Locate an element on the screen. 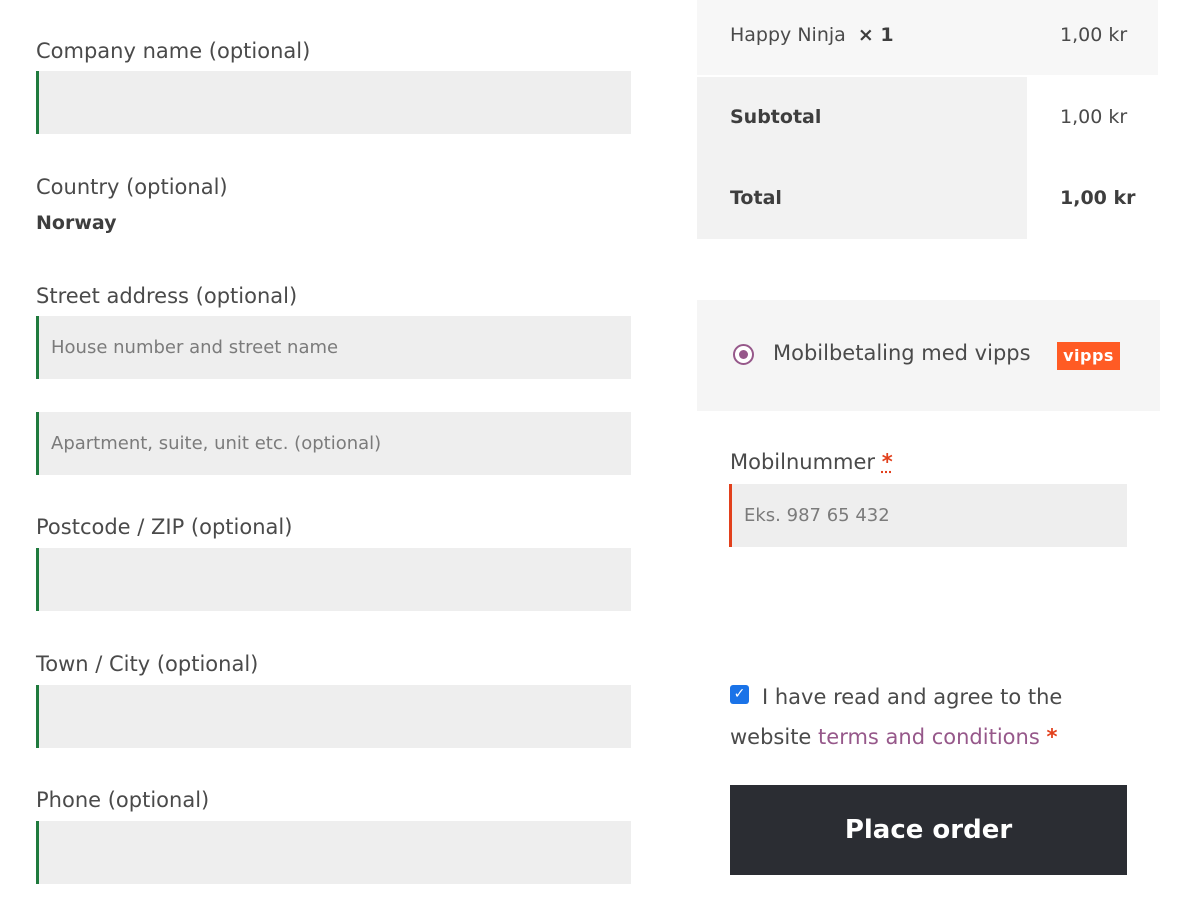 Image resolution: width=1200 pixels, height=900 pixels. city-input is located at coordinates (333, 716).